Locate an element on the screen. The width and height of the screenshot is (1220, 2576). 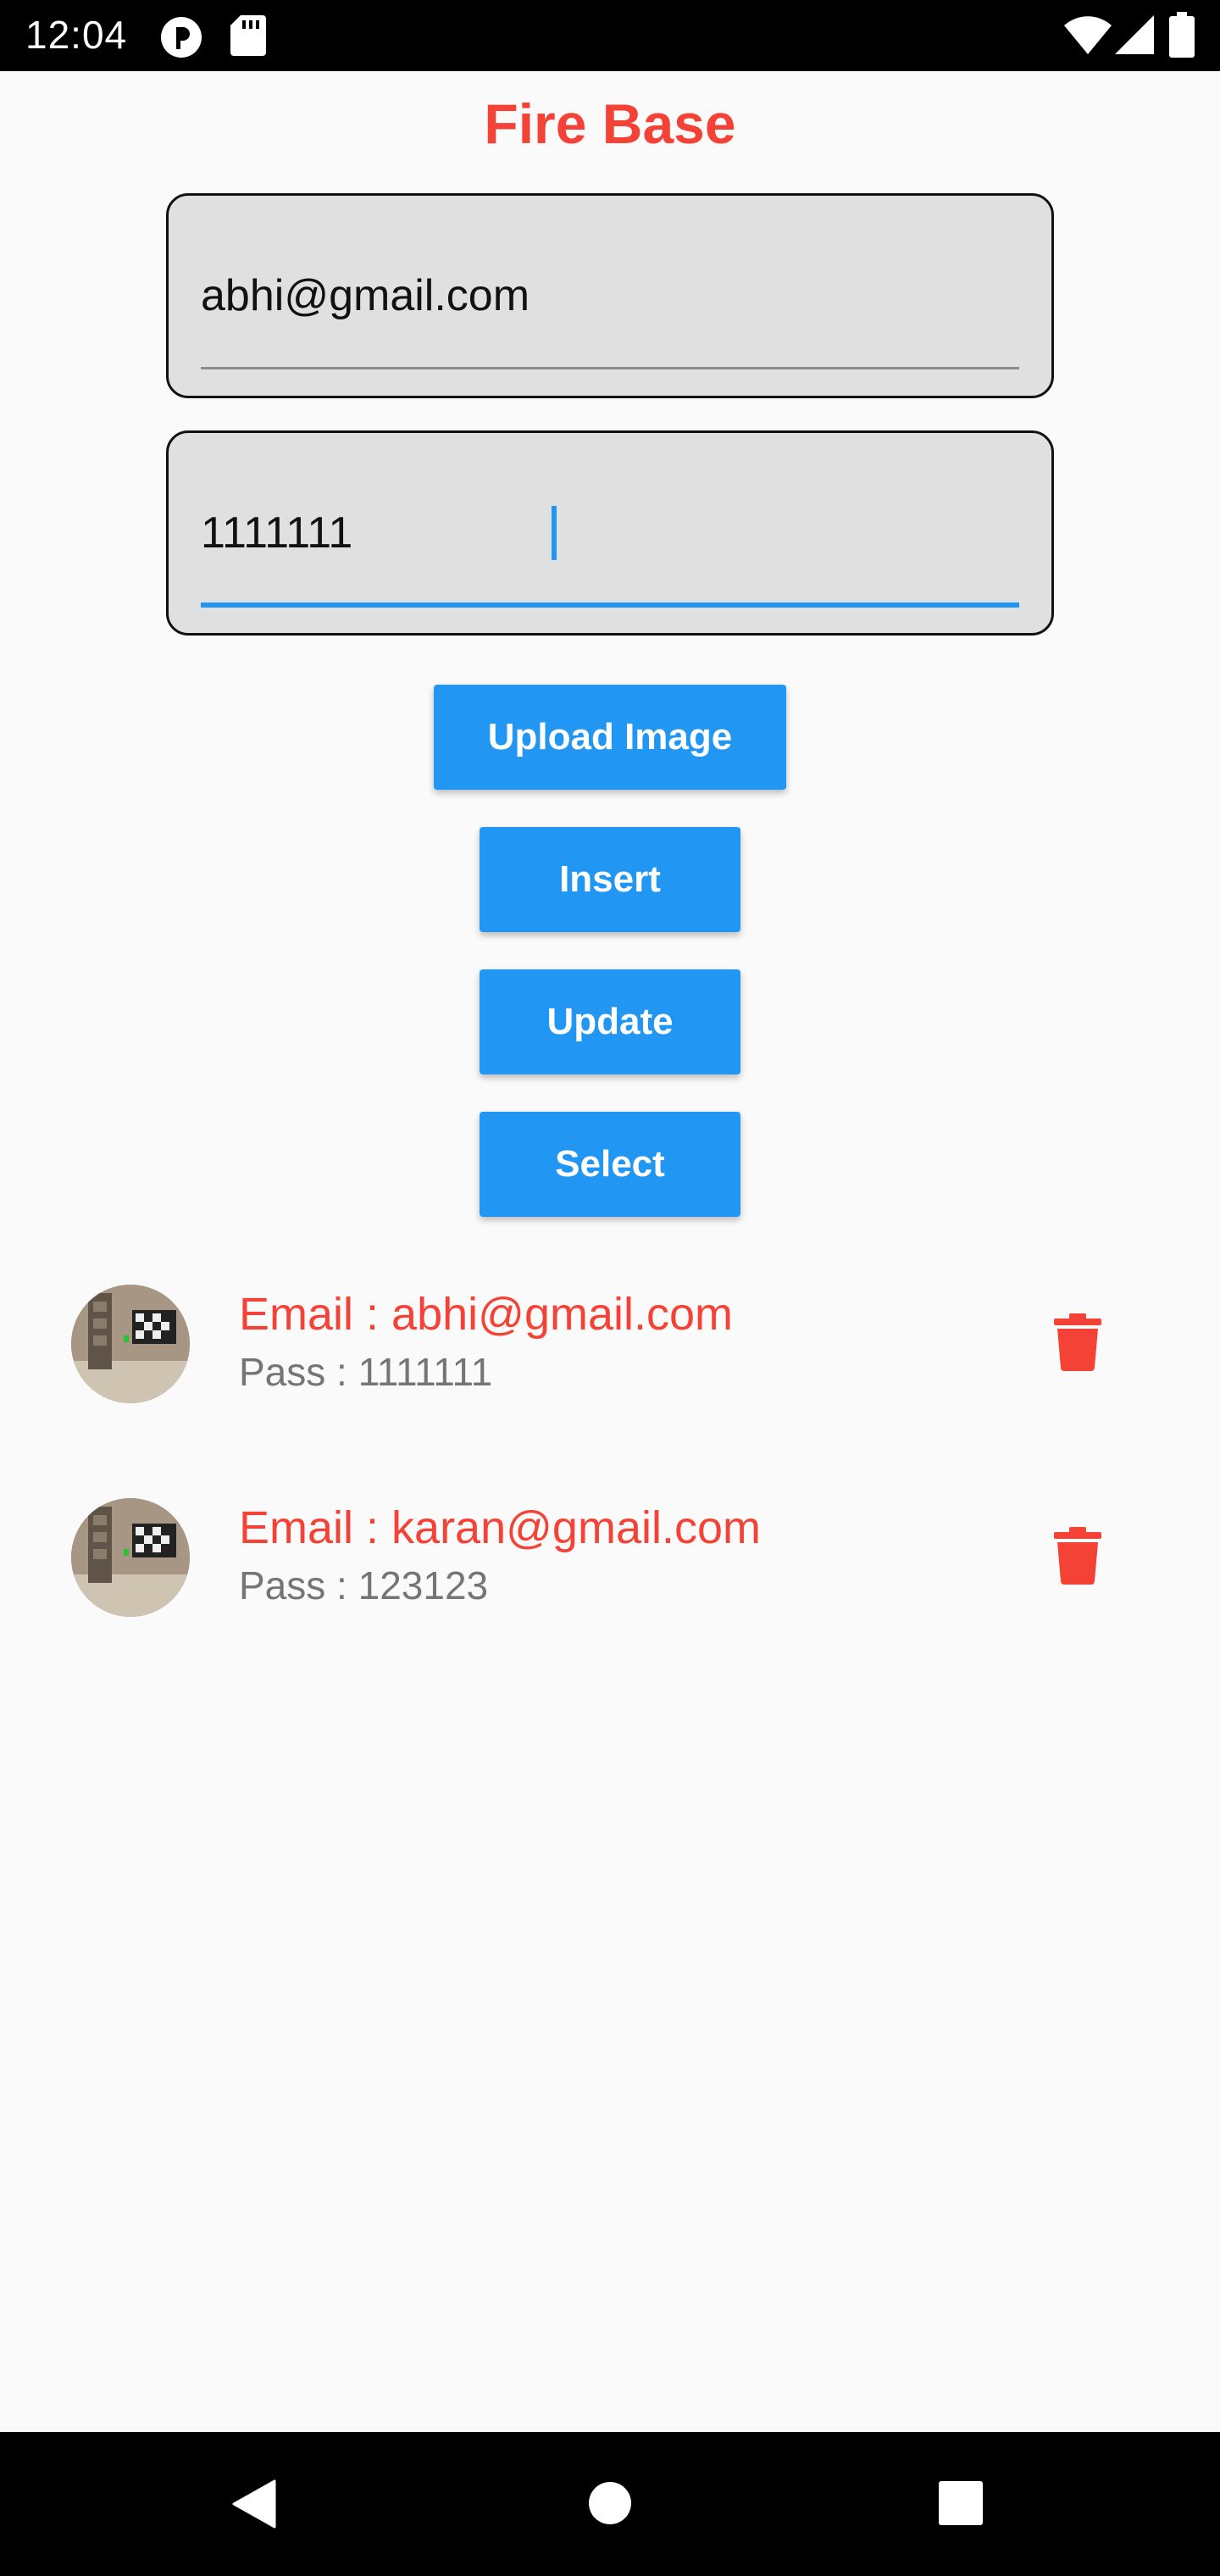
wifi-icon is located at coordinates (1088, 35).